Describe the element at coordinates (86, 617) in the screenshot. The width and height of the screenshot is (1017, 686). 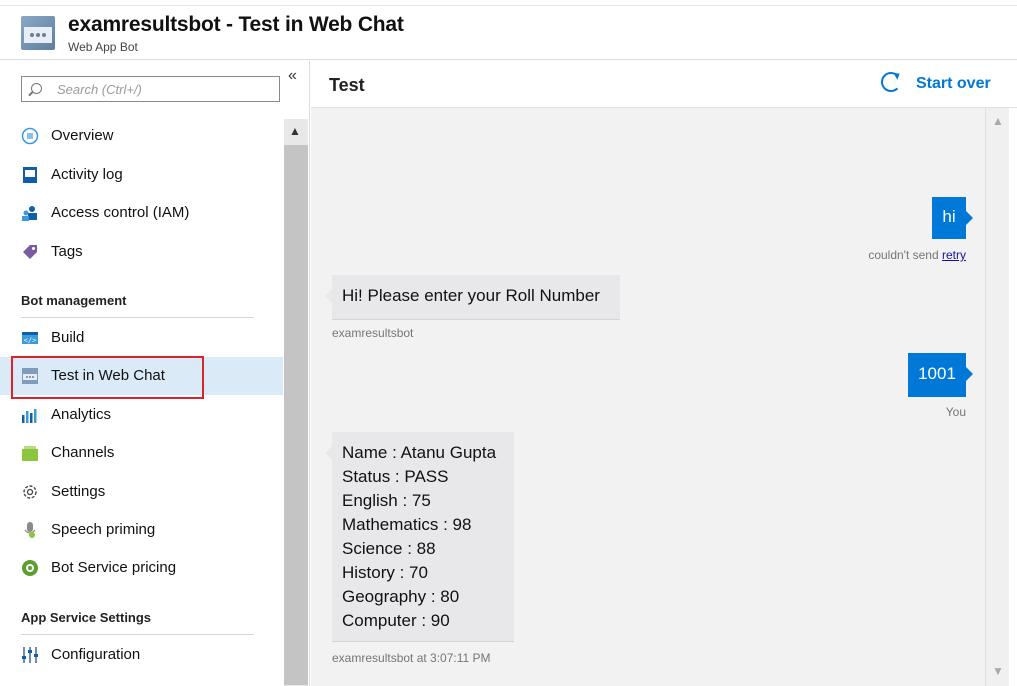
I see `section-heading-app-service-settings: App Service Settings` at that location.